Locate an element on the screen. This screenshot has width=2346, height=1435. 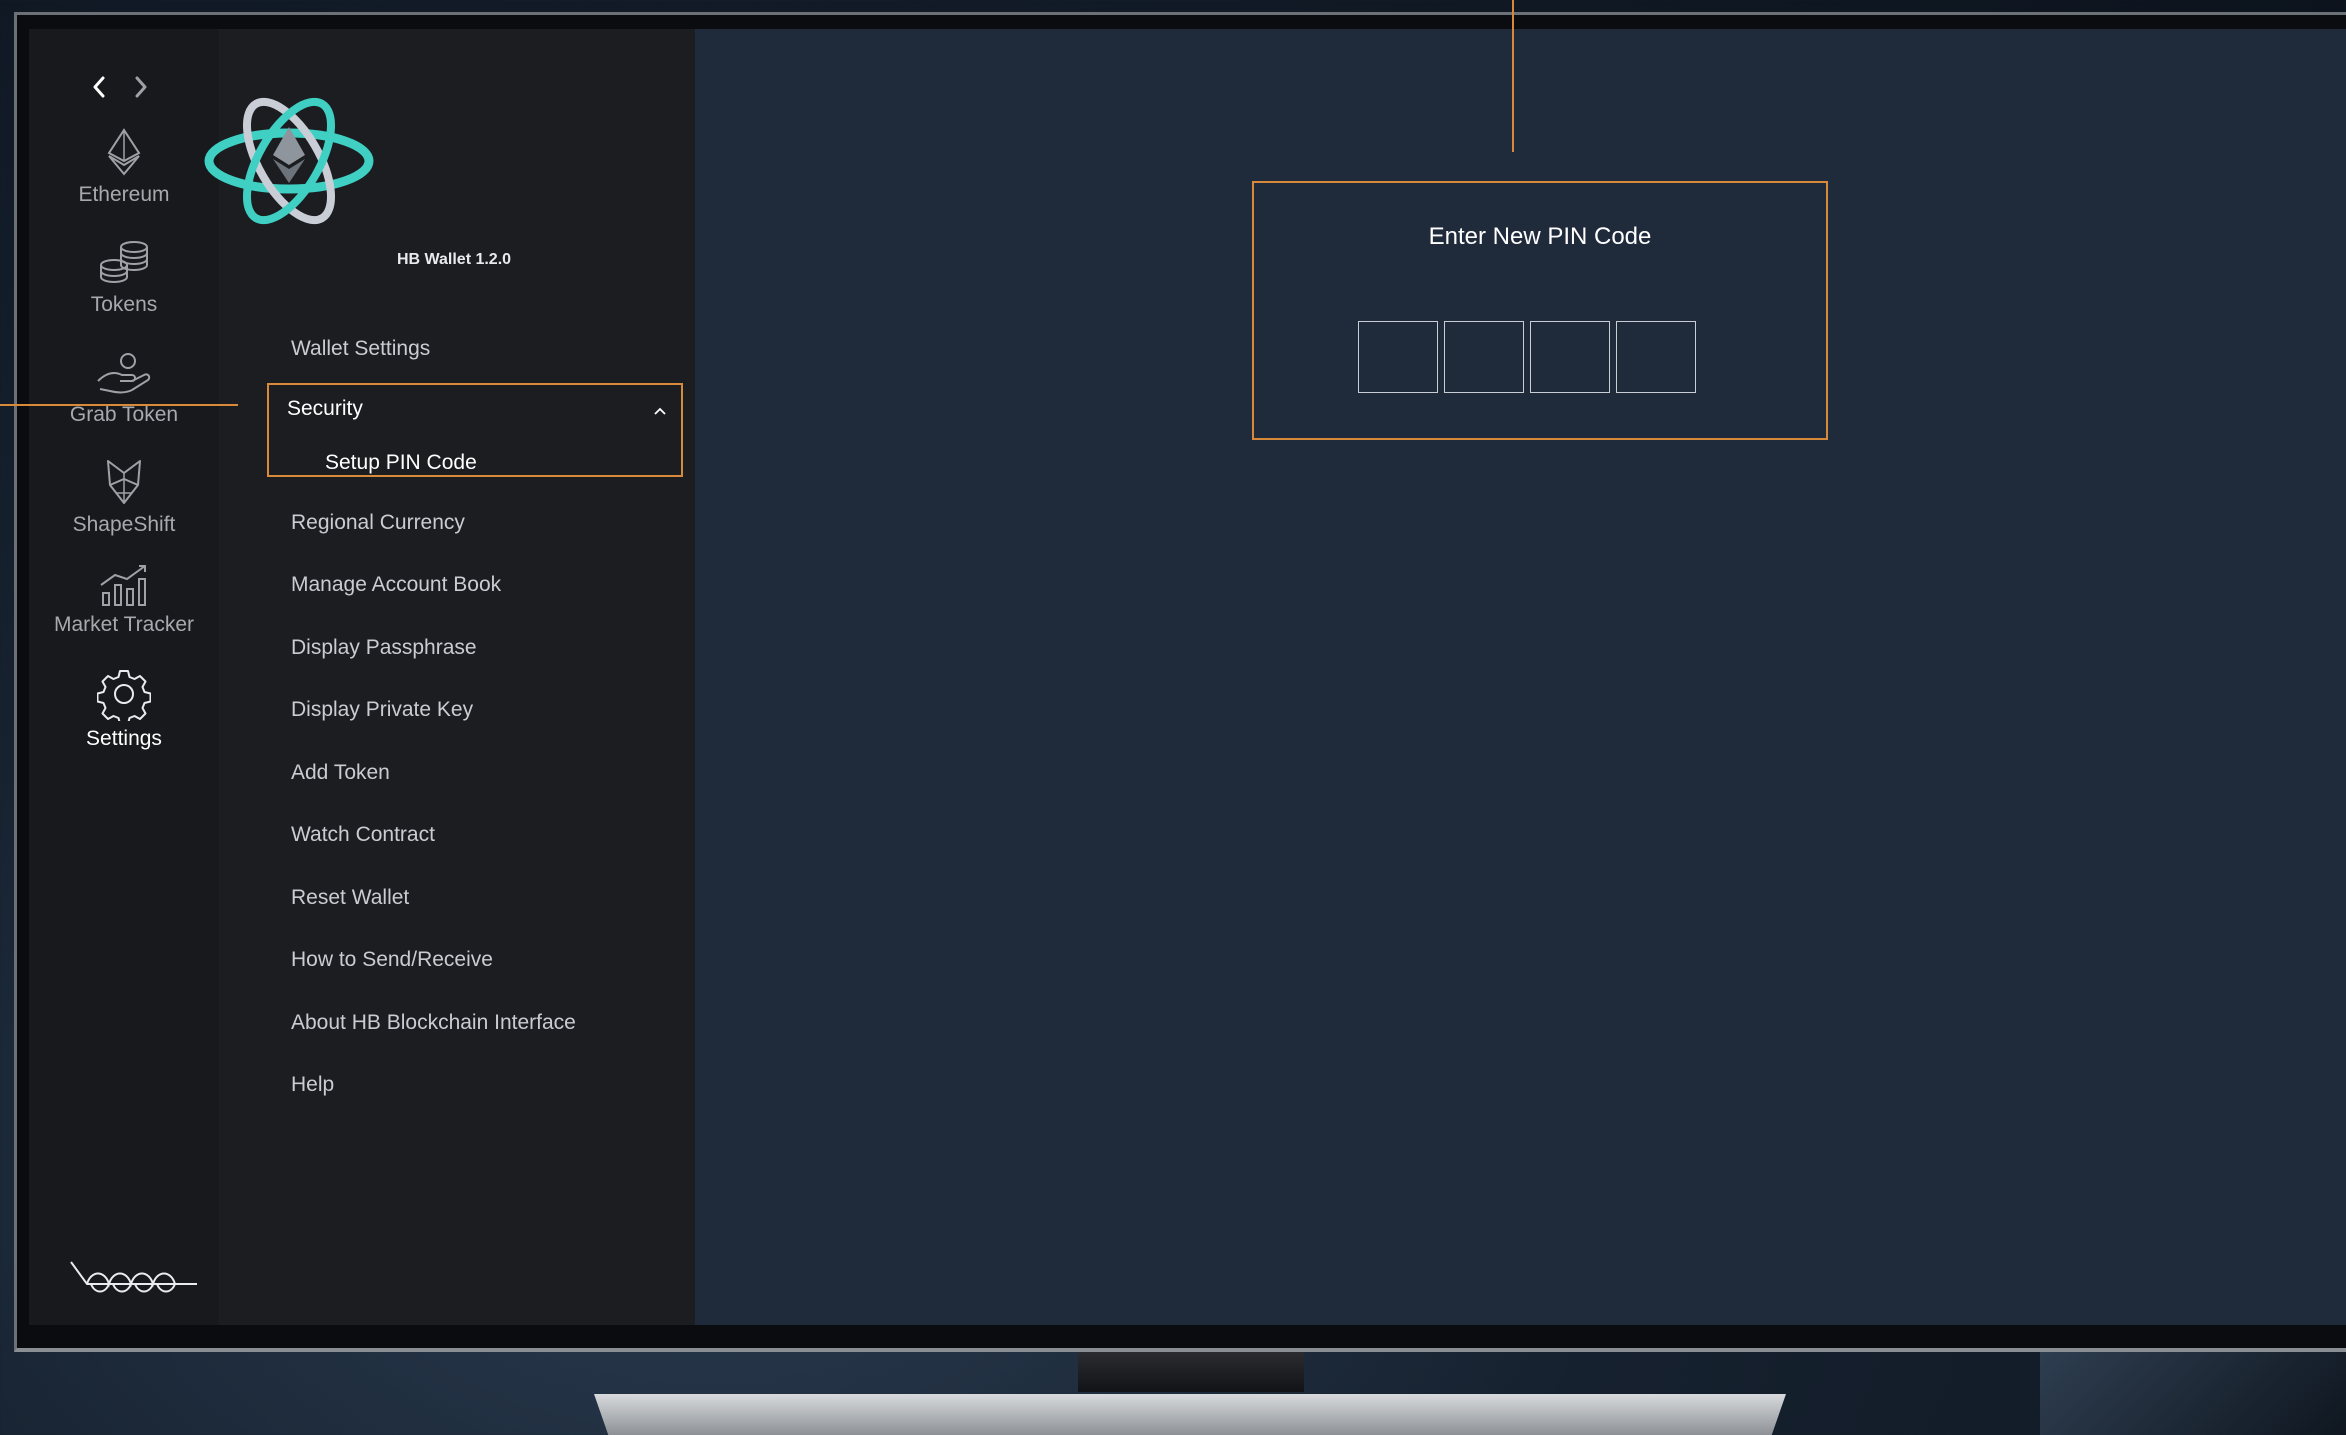
rail-item-label: Ethereum is located at coordinates (124, 194).